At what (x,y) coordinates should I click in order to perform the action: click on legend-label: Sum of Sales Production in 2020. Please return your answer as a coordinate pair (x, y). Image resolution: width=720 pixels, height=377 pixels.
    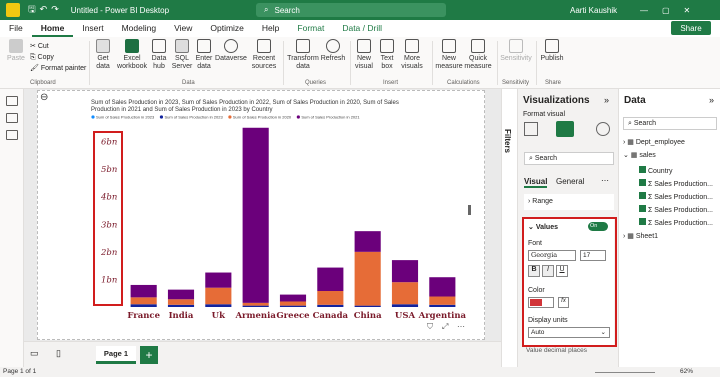
    Looking at the image, I should click on (262, 117).